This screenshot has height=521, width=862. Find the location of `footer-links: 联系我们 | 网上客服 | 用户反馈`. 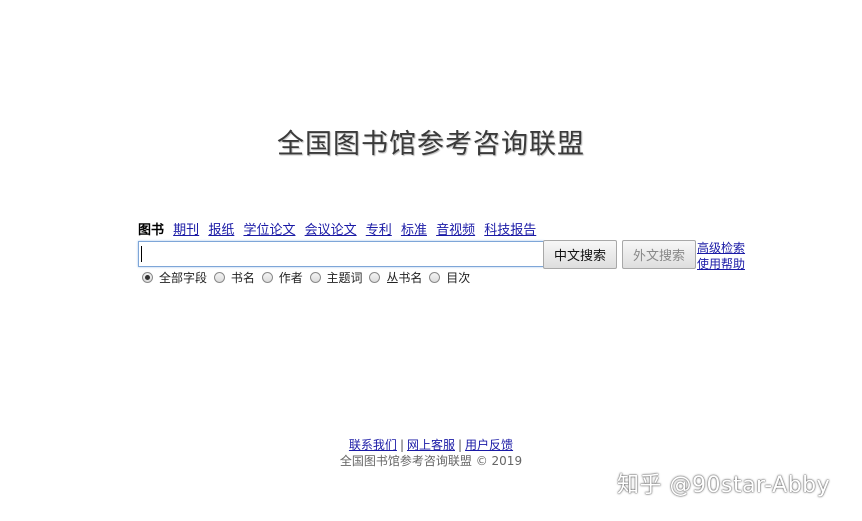

footer-links: 联系我们 | 网上客服 | 用户反馈 is located at coordinates (431, 445).